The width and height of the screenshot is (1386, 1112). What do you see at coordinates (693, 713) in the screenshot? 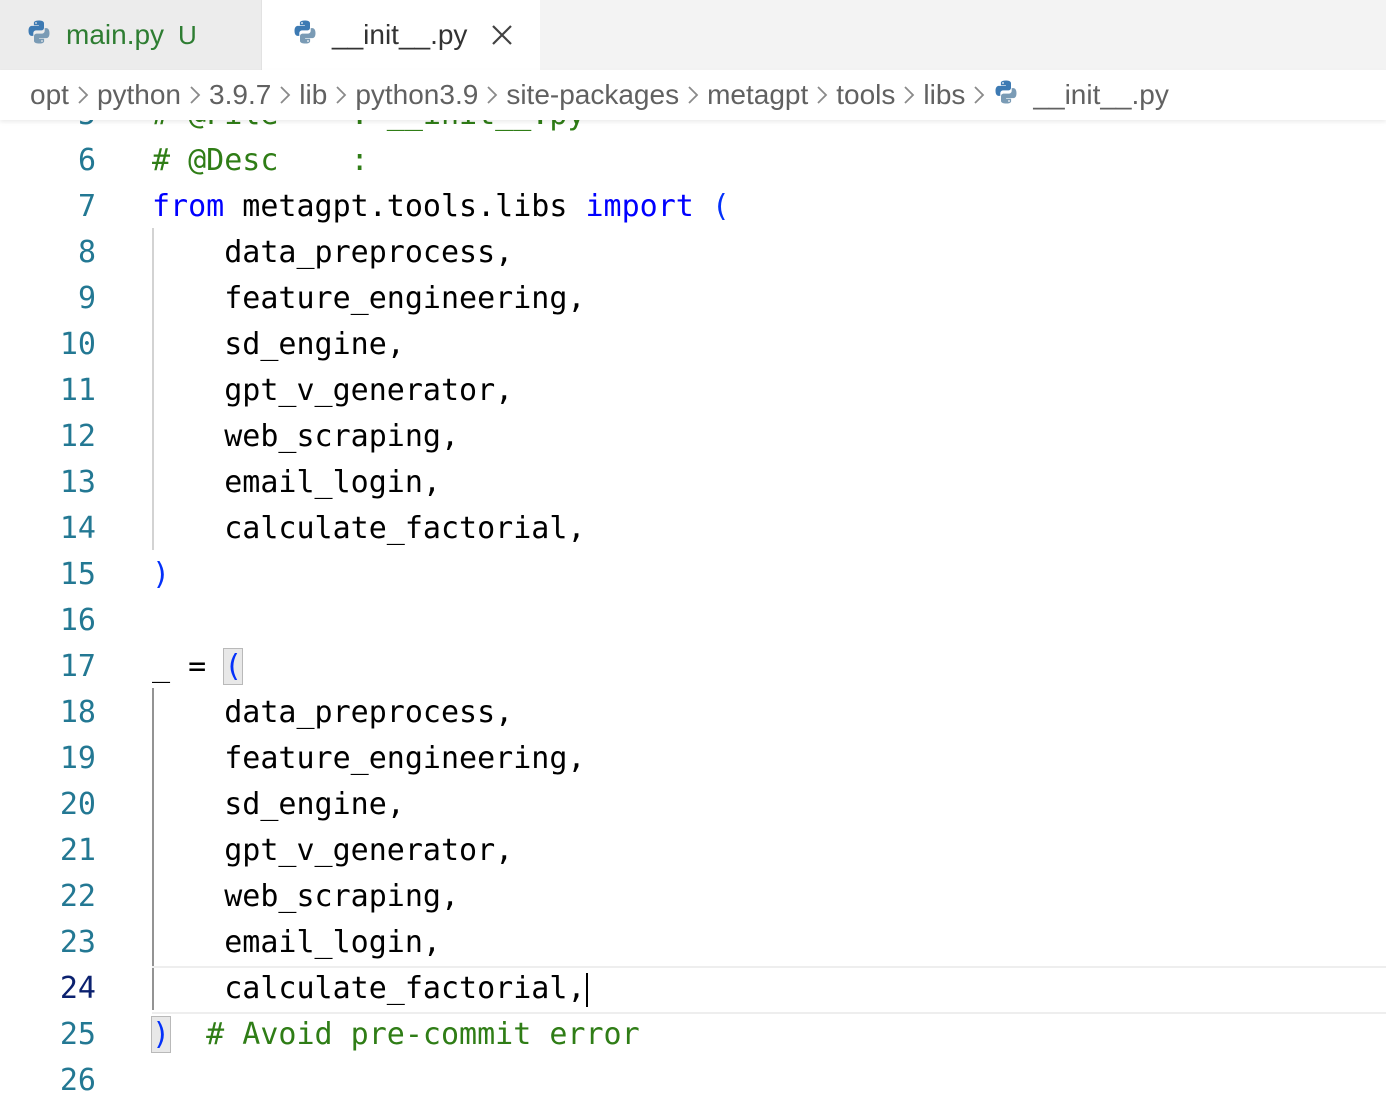
I see `code-line: 18 data_preprocess,` at bounding box center [693, 713].